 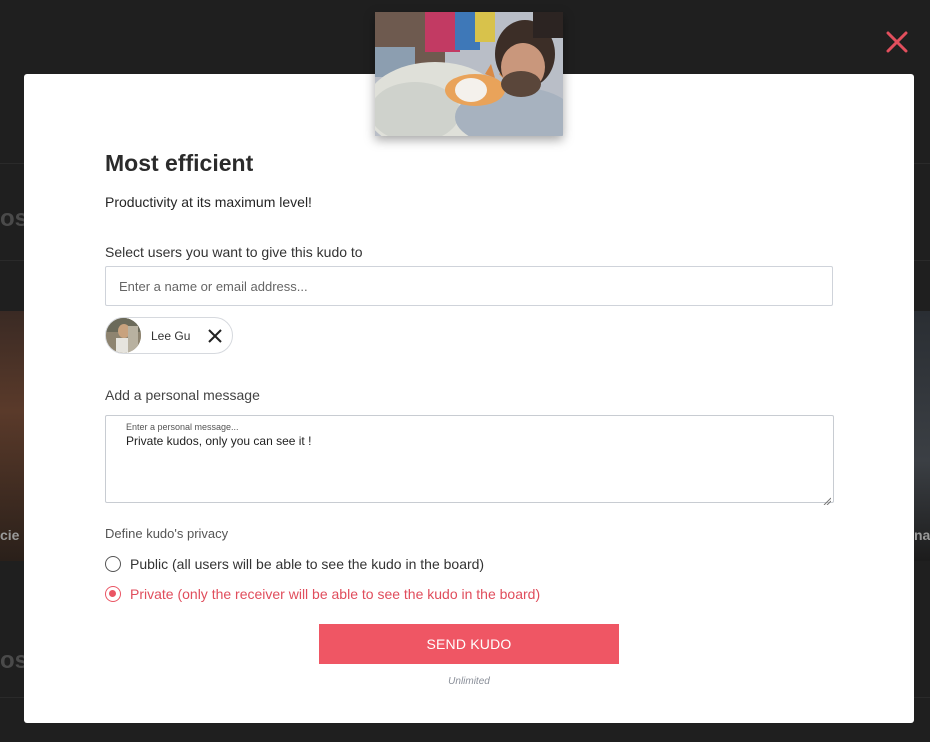 What do you see at coordinates (469, 681) in the screenshot?
I see `send-limit-note: Unlimited` at bounding box center [469, 681].